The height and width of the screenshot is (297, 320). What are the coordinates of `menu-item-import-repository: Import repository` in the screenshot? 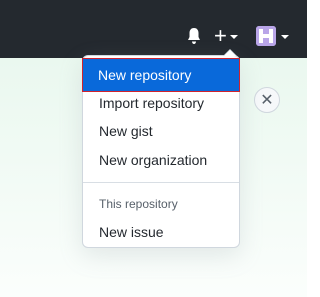 It's located at (161, 103).